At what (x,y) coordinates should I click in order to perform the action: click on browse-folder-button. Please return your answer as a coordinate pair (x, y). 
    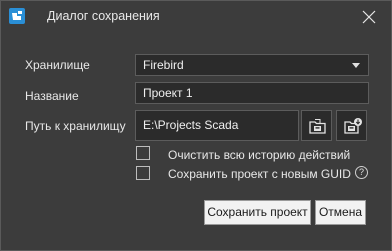
    Looking at the image, I should click on (316, 125).